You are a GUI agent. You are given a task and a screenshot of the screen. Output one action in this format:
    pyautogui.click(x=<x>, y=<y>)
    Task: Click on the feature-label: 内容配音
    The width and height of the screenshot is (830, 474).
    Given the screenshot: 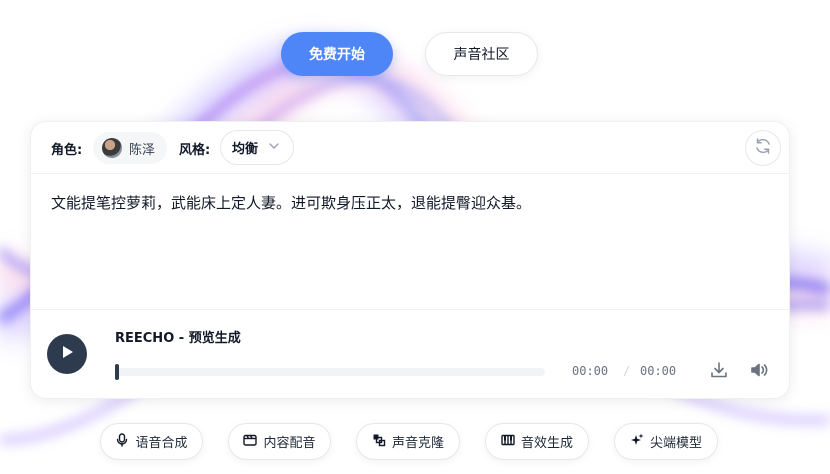 What is the action you would take?
    pyautogui.click(x=289, y=443)
    